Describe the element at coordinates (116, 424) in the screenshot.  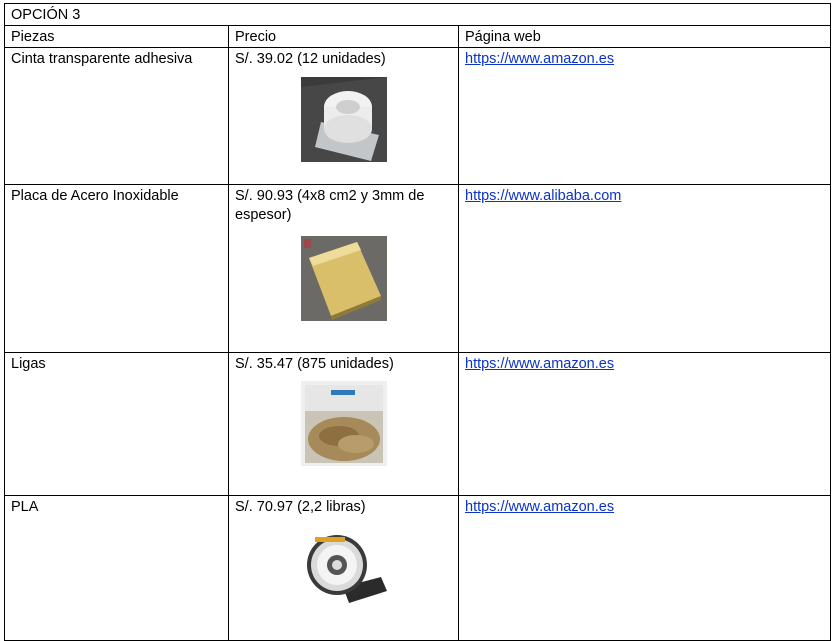
I see `pieza-cell: Ligas` at that location.